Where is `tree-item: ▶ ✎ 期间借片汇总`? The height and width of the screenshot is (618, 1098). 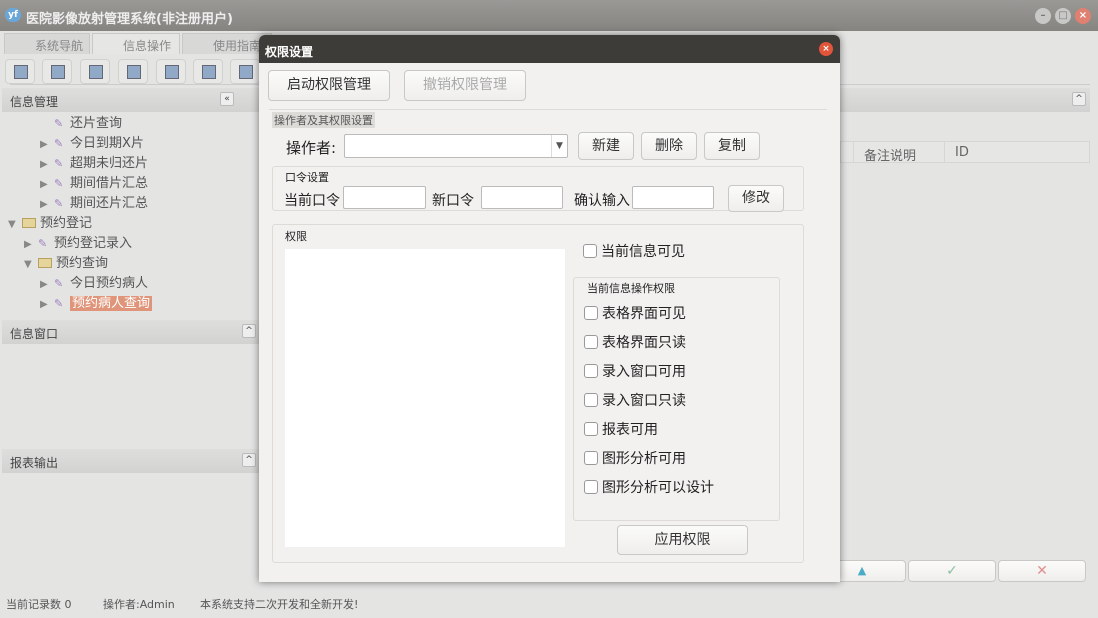
tree-item: ▶ ✎ 期间借片汇总 is located at coordinates (134, 182).